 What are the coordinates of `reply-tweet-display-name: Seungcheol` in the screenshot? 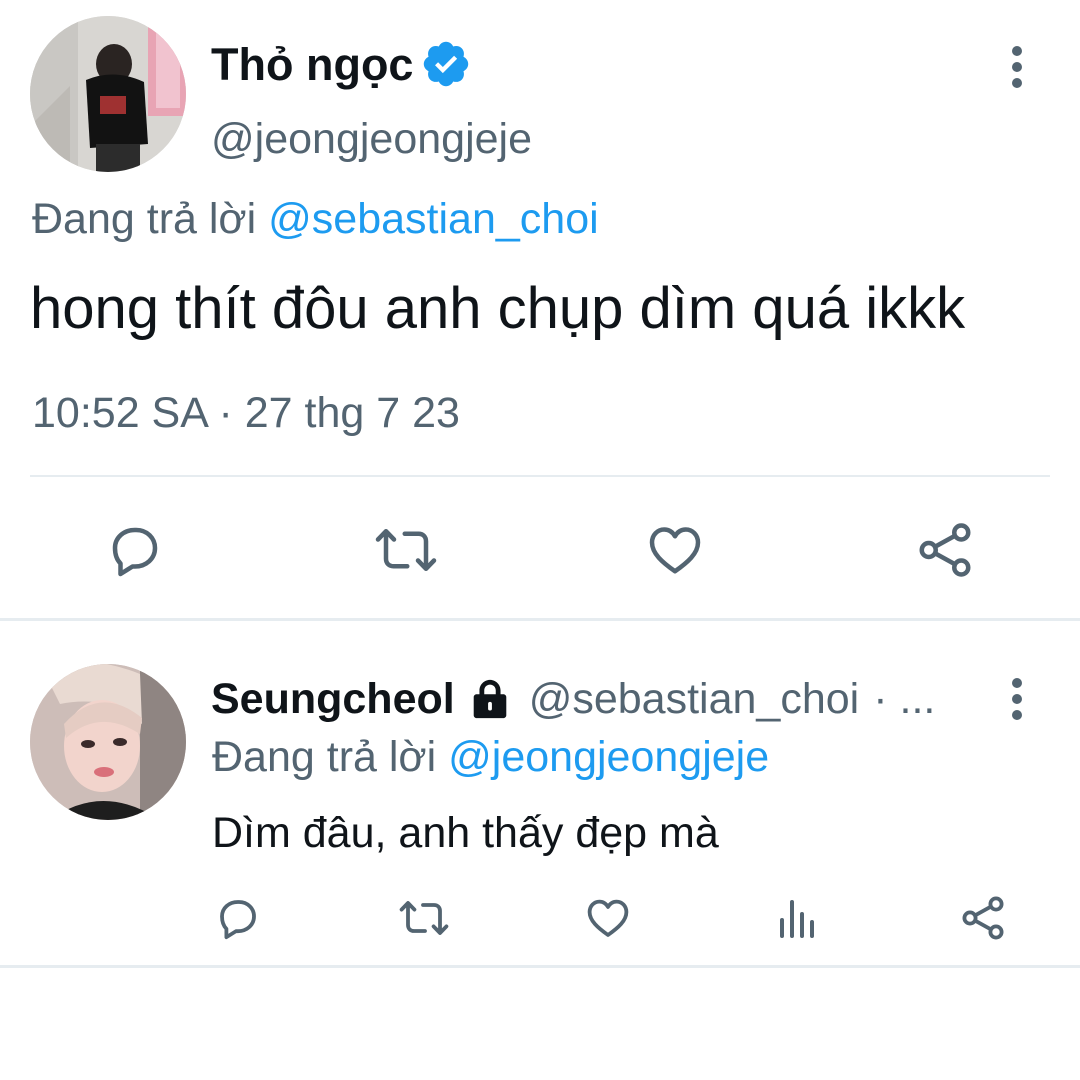 It's located at (333, 699).